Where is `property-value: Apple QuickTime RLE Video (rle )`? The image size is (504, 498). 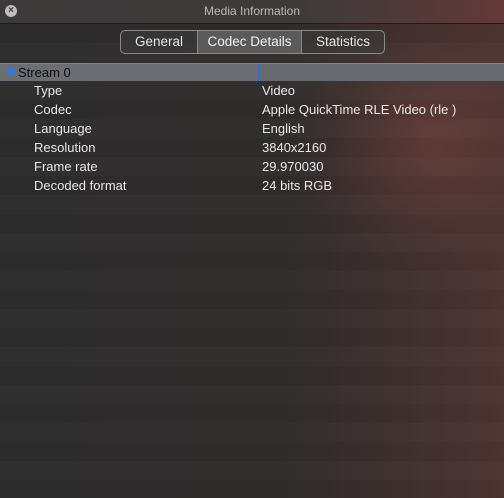
property-value: Apple QuickTime RLE Video (rle ) is located at coordinates (359, 109).